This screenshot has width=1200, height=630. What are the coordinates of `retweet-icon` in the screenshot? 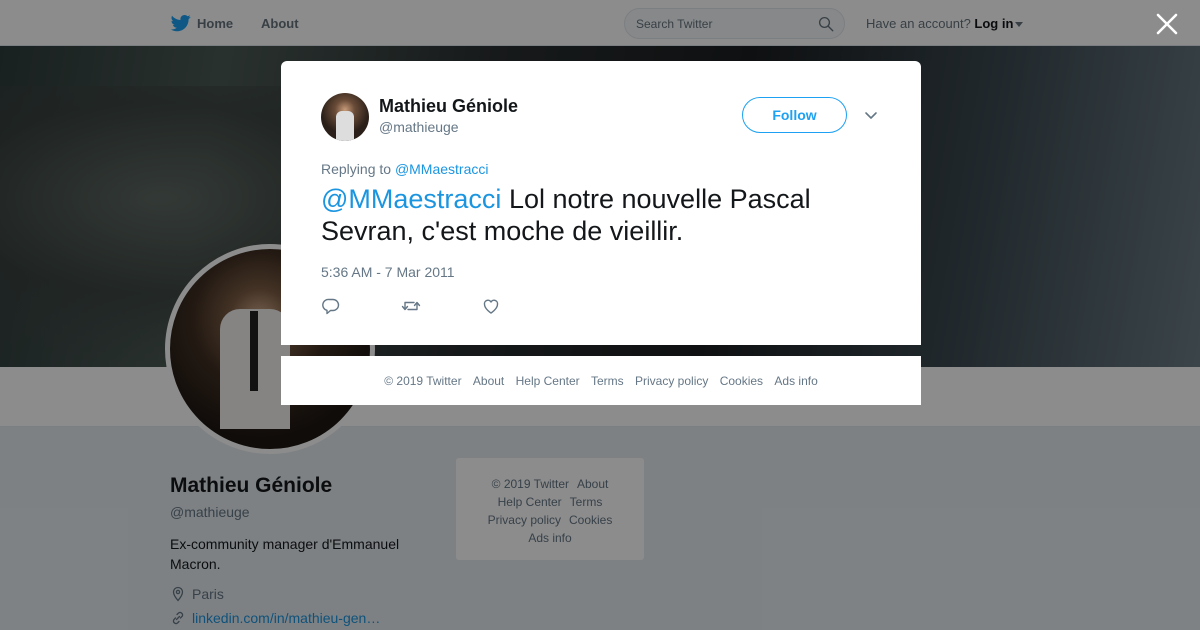 It's located at (411, 306).